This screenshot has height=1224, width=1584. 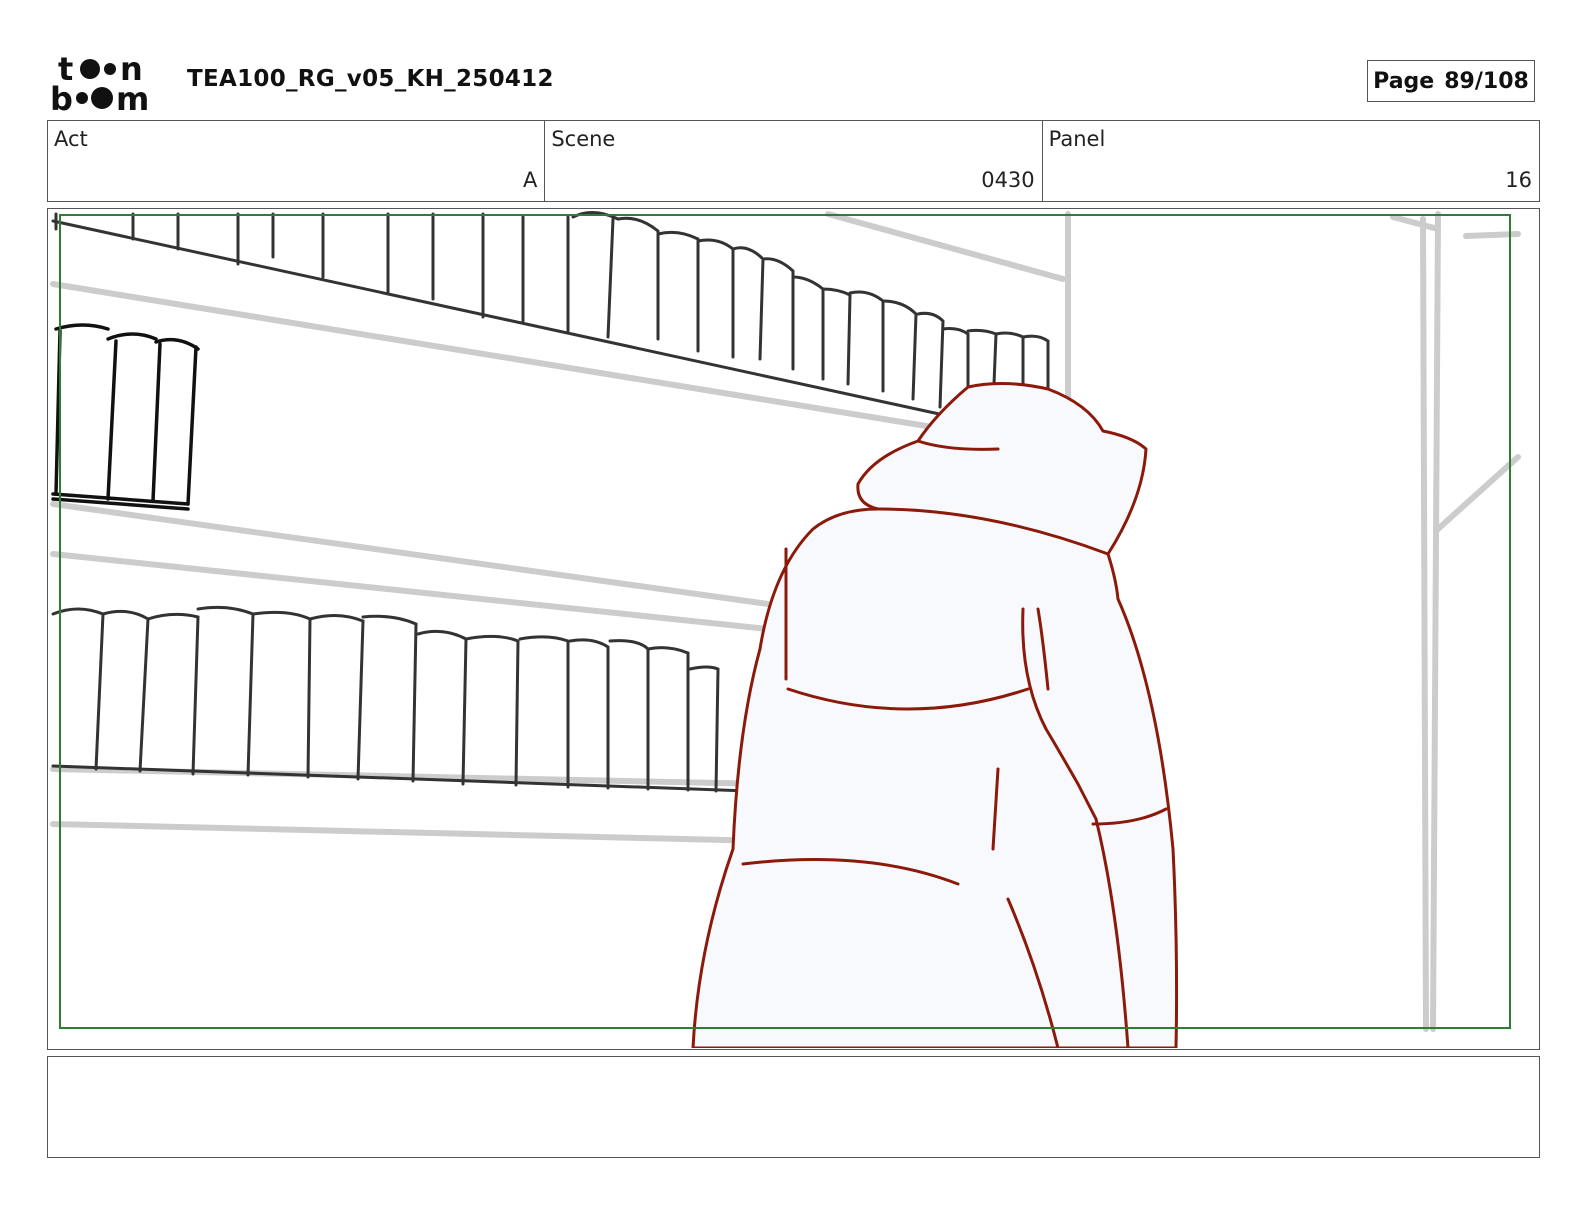 What do you see at coordinates (530, 180) in the screenshot?
I see `act-value: A` at bounding box center [530, 180].